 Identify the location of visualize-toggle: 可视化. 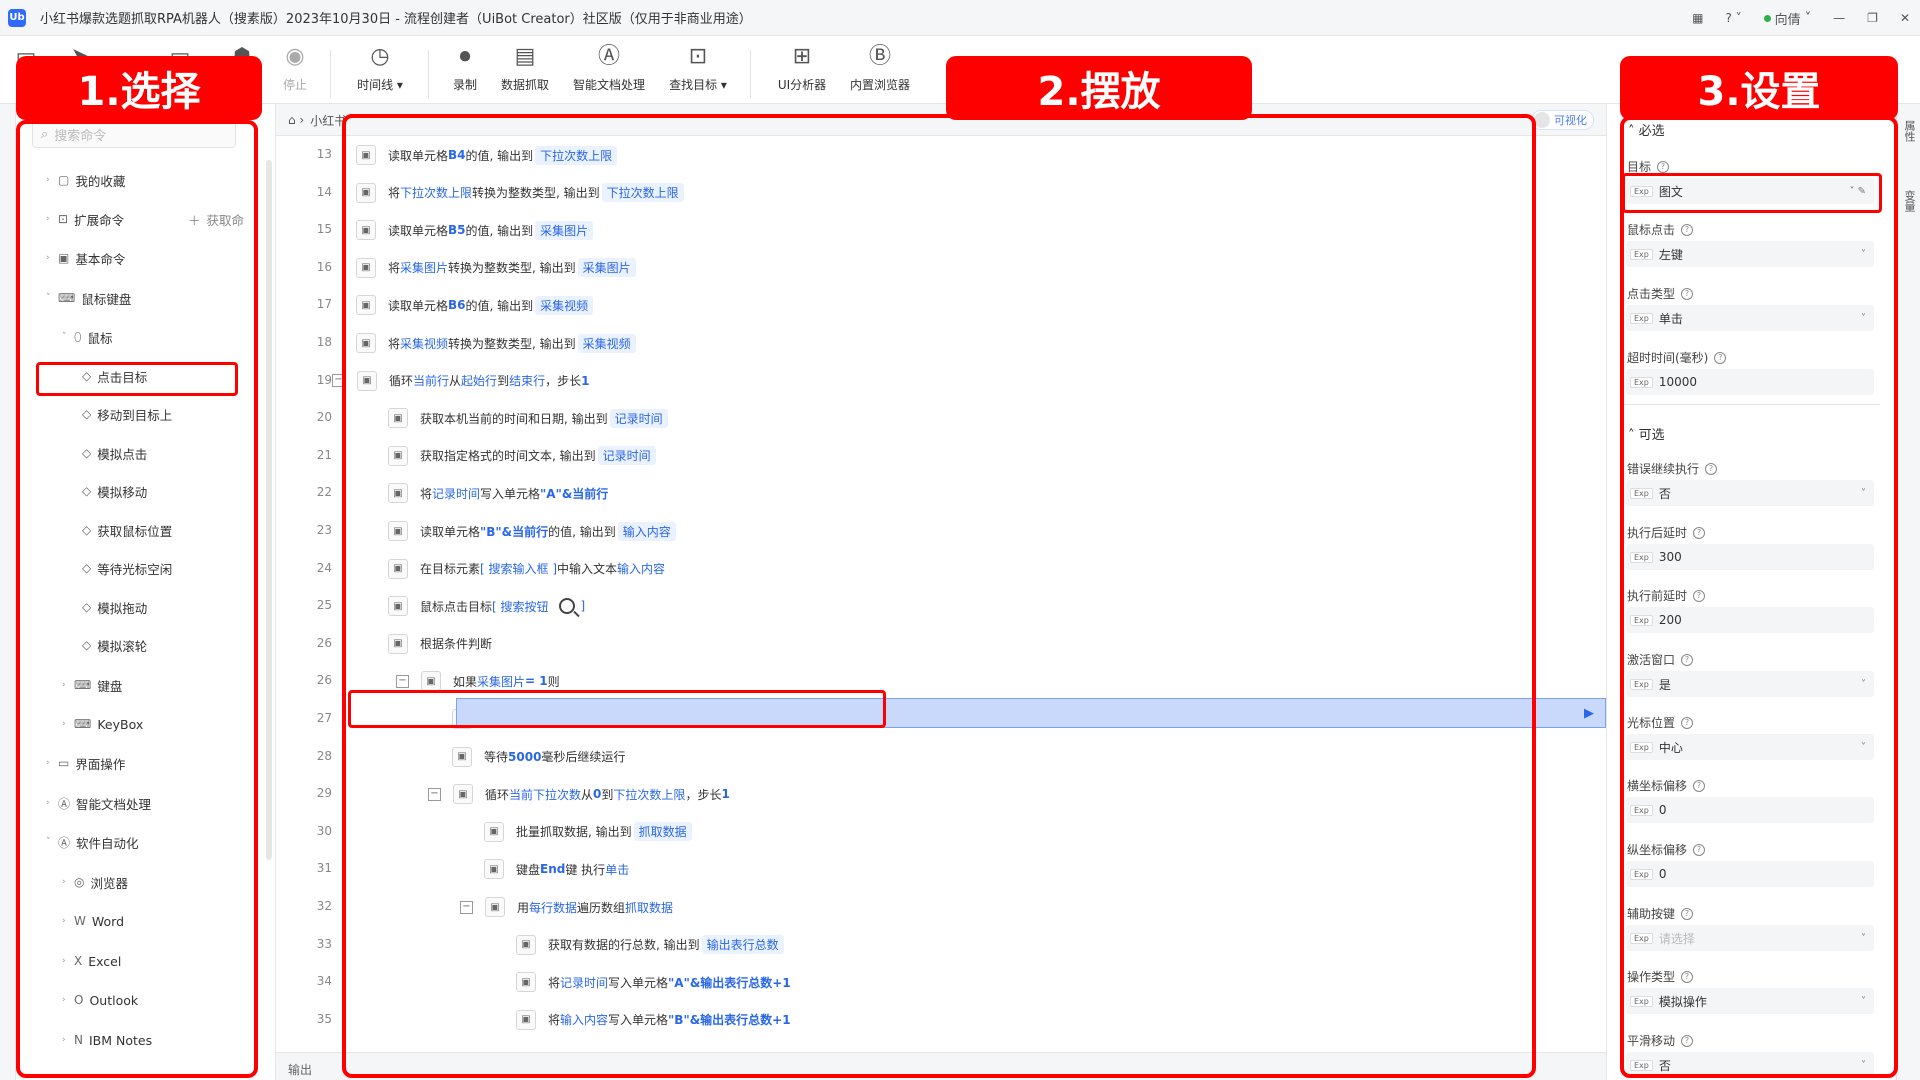
(1562, 120).